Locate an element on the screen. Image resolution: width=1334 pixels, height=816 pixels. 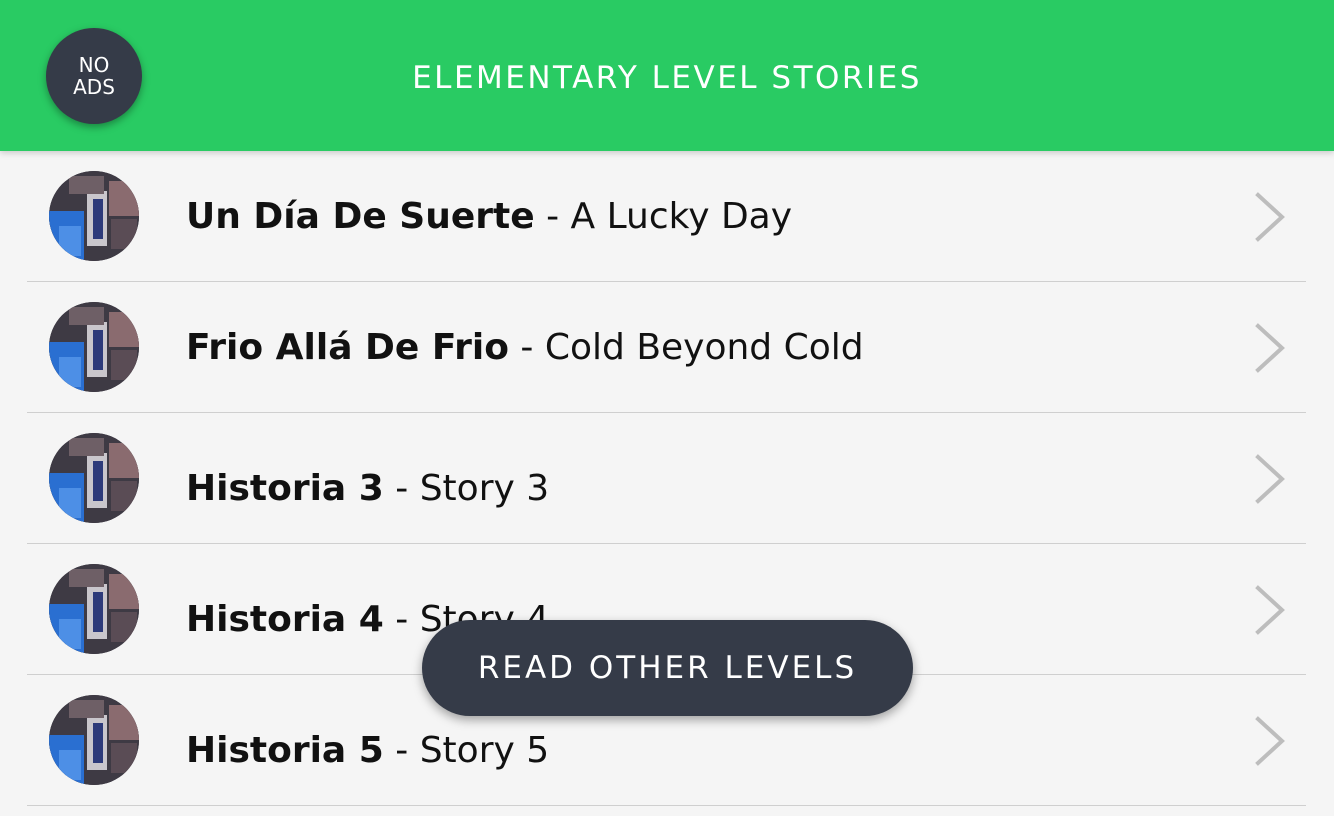
story-title-english: A Lucky Day is located at coordinates (681, 216).